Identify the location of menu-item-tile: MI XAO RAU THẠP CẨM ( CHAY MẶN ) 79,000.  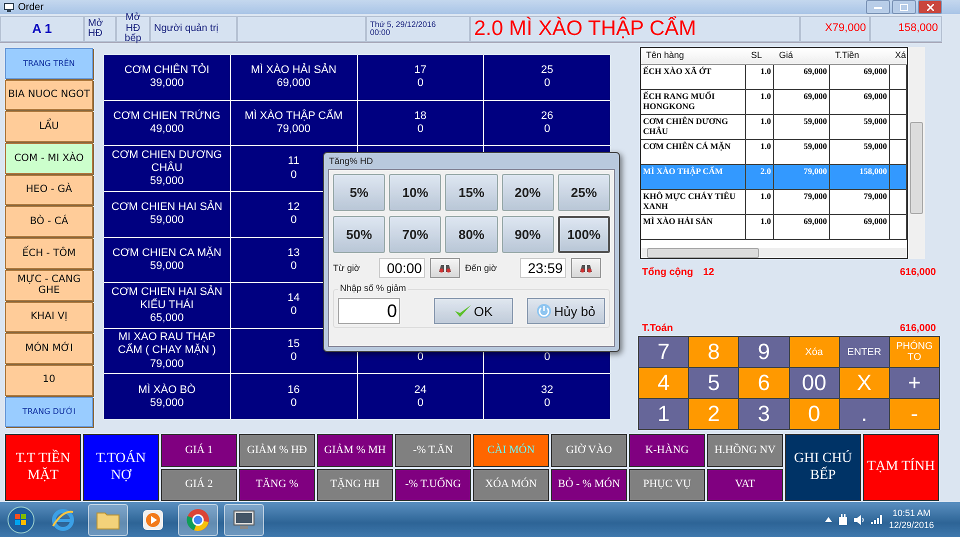
(167, 351).